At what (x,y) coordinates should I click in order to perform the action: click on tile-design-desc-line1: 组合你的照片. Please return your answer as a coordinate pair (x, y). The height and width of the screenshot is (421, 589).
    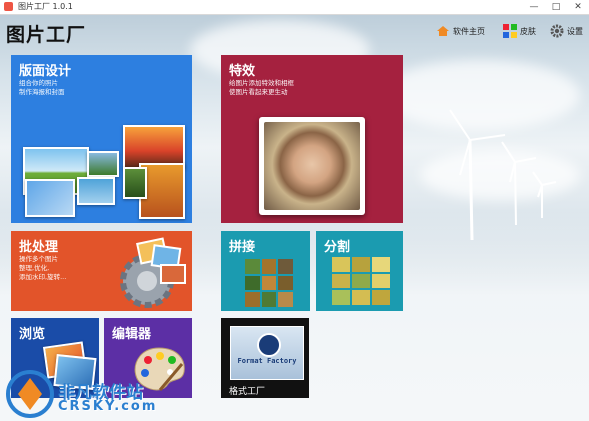
    Looking at the image, I should click on (38, 83).